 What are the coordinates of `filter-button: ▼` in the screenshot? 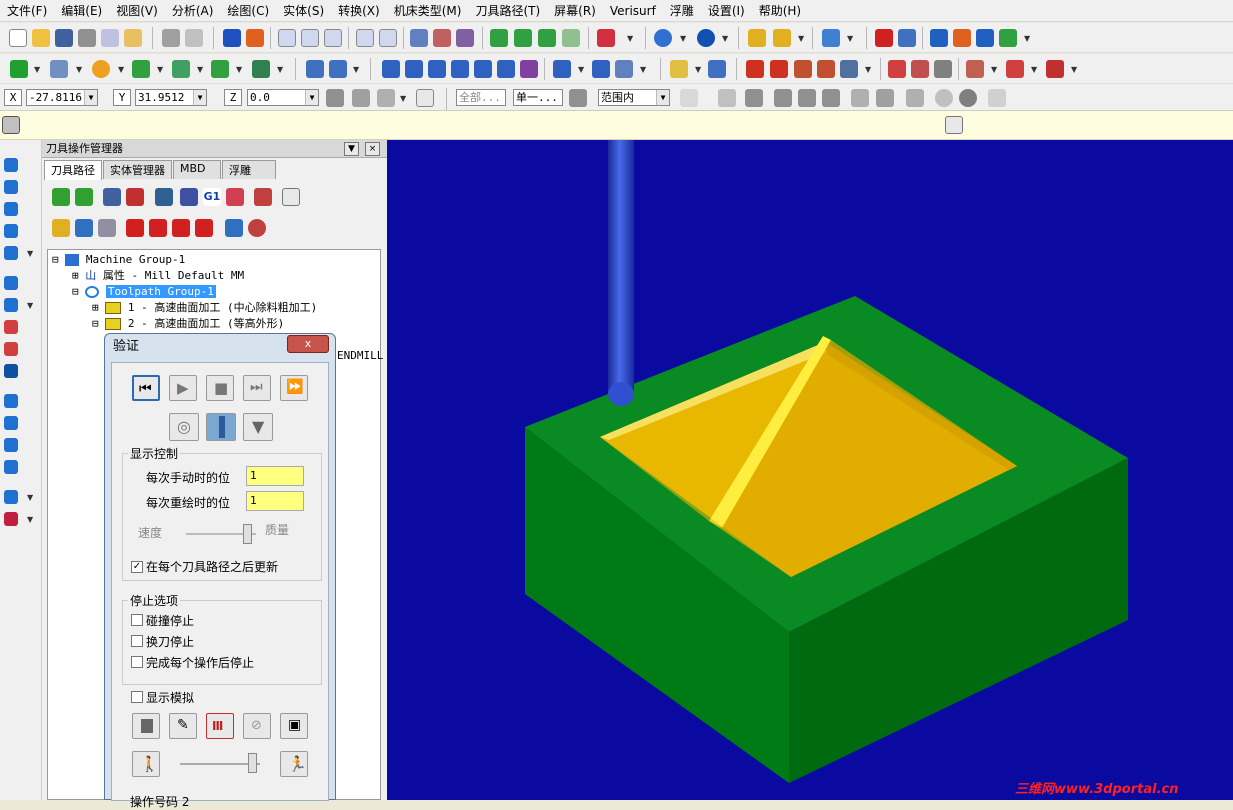 It's located at (258, 427).